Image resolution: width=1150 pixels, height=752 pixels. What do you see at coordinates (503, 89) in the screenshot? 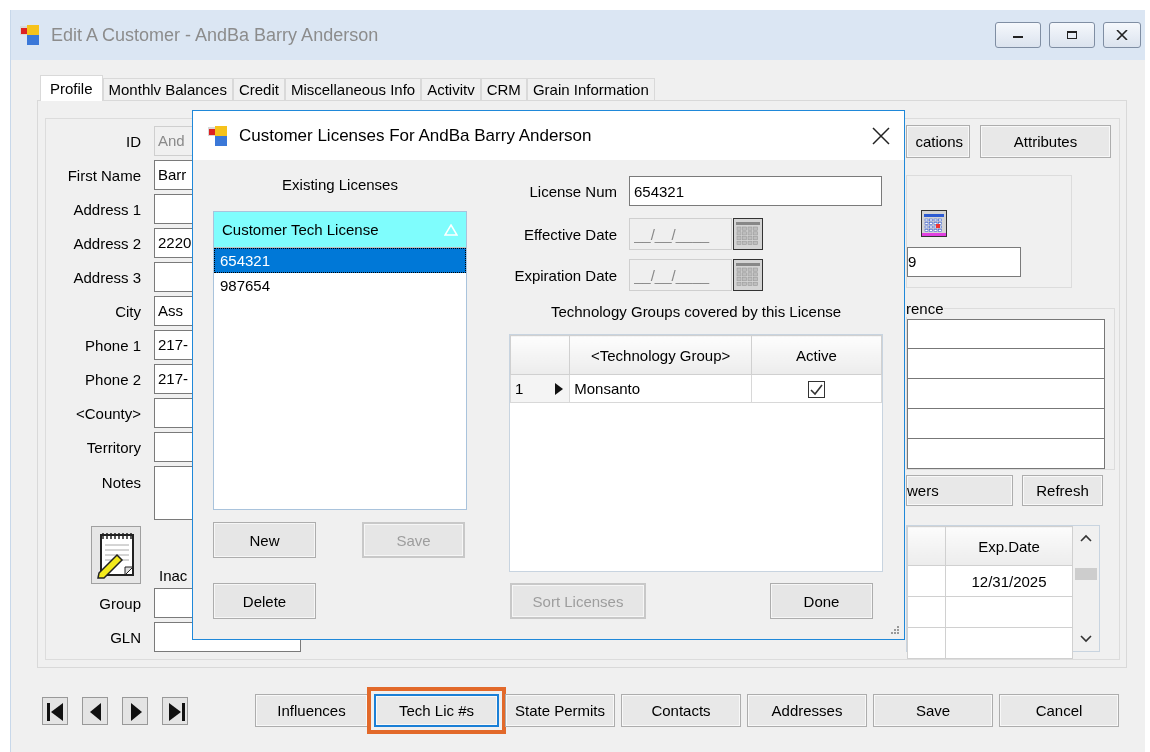
I see `tab: CRM` at bounding box center [503, 89].